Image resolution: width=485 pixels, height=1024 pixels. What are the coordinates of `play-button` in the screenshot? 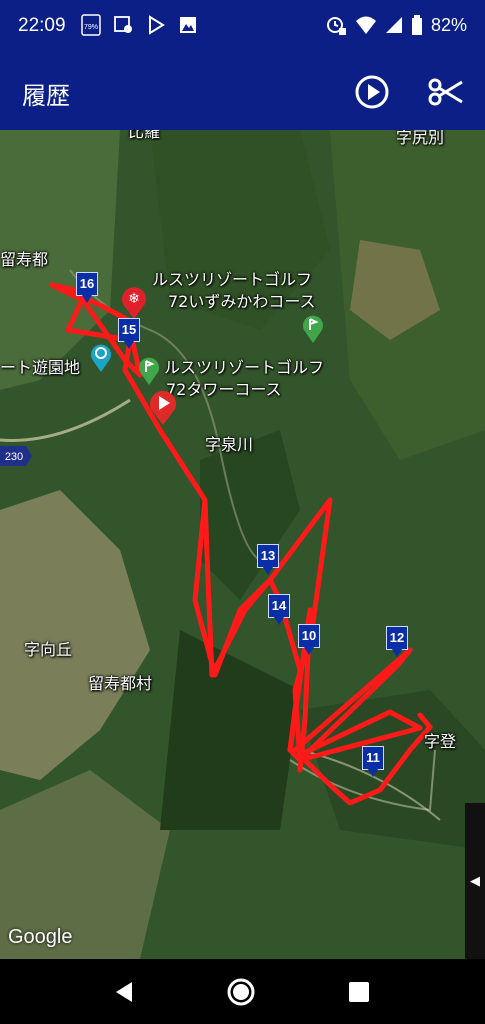 It's located at (372, 92).